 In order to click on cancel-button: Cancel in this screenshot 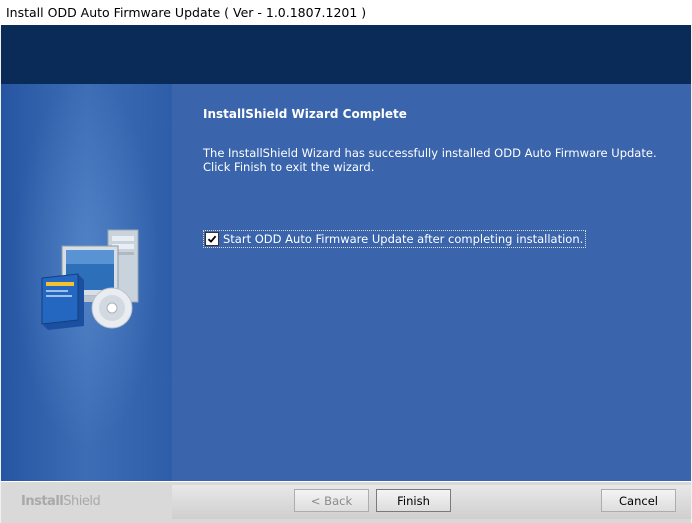, I will do `click(638, 500)`.